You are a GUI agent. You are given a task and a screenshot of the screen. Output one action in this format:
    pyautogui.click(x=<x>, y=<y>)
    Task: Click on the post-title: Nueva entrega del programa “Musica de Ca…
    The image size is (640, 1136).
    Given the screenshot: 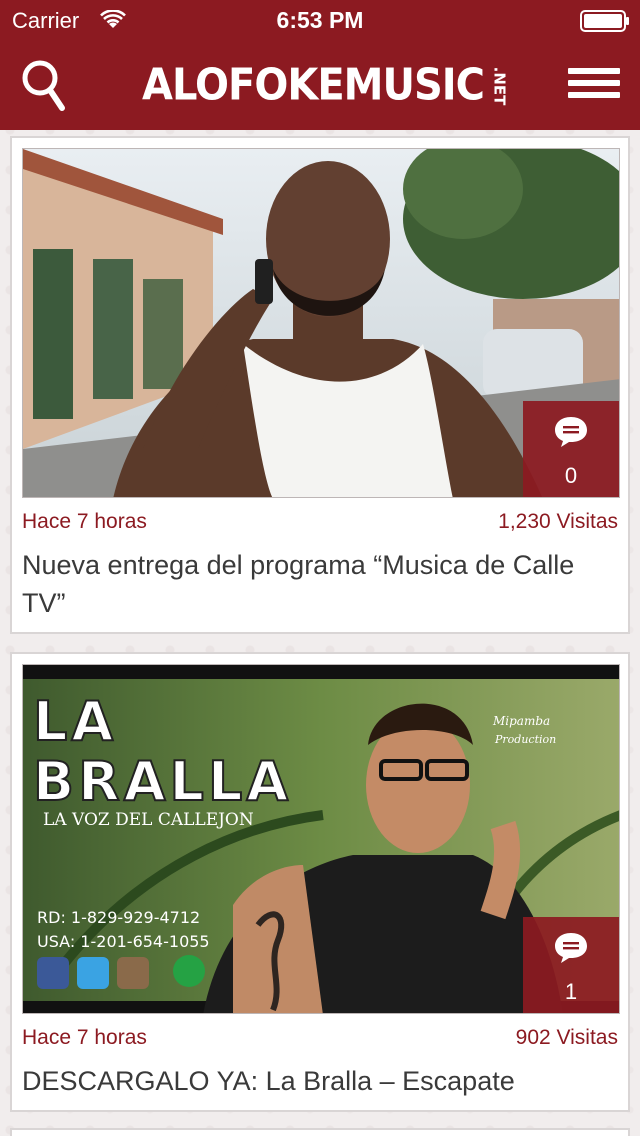 What is the action you would take?
    pyautogui.click(x=317, y=584)
    